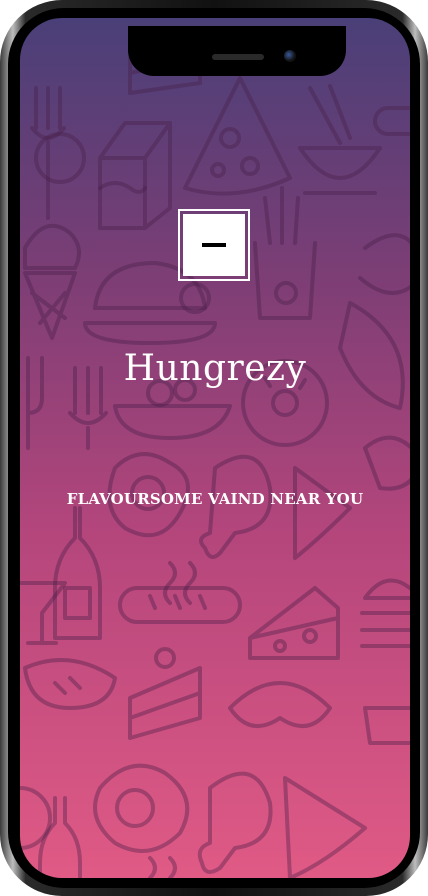 The width and height of the screenshot is (428, 896). I want to click on fried-egg-bottom-icon, so click(141, 808).